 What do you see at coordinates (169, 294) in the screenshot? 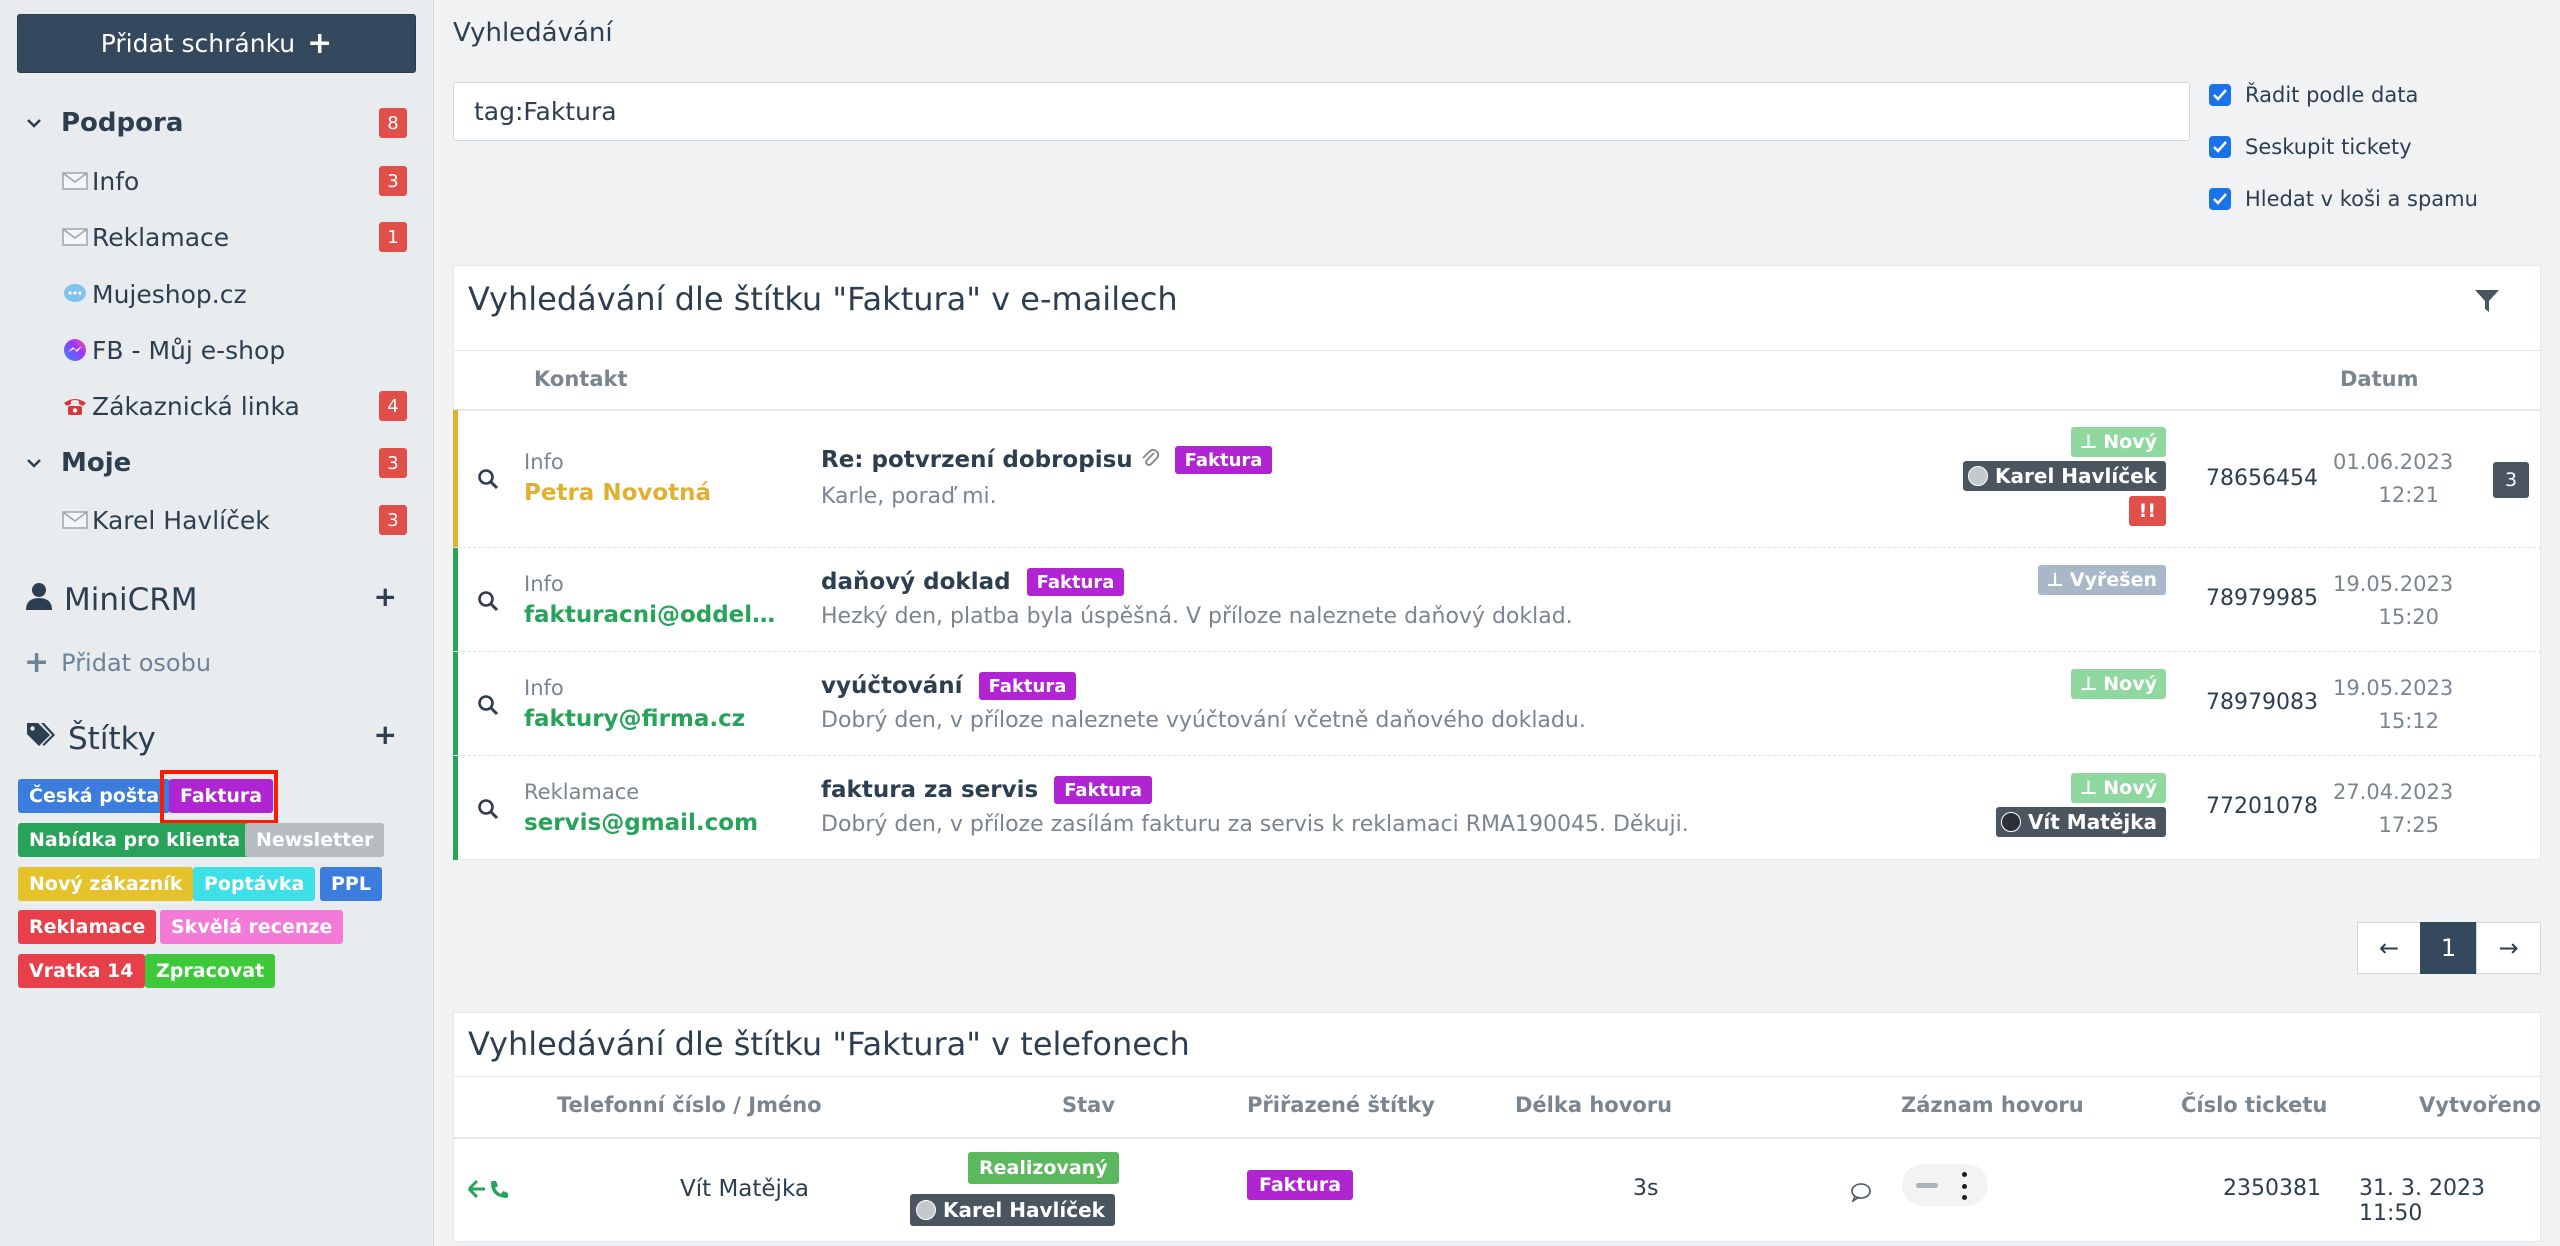
I see `sidebar-item-label: Mujeshop.cz` at bounding box center [169, 294].